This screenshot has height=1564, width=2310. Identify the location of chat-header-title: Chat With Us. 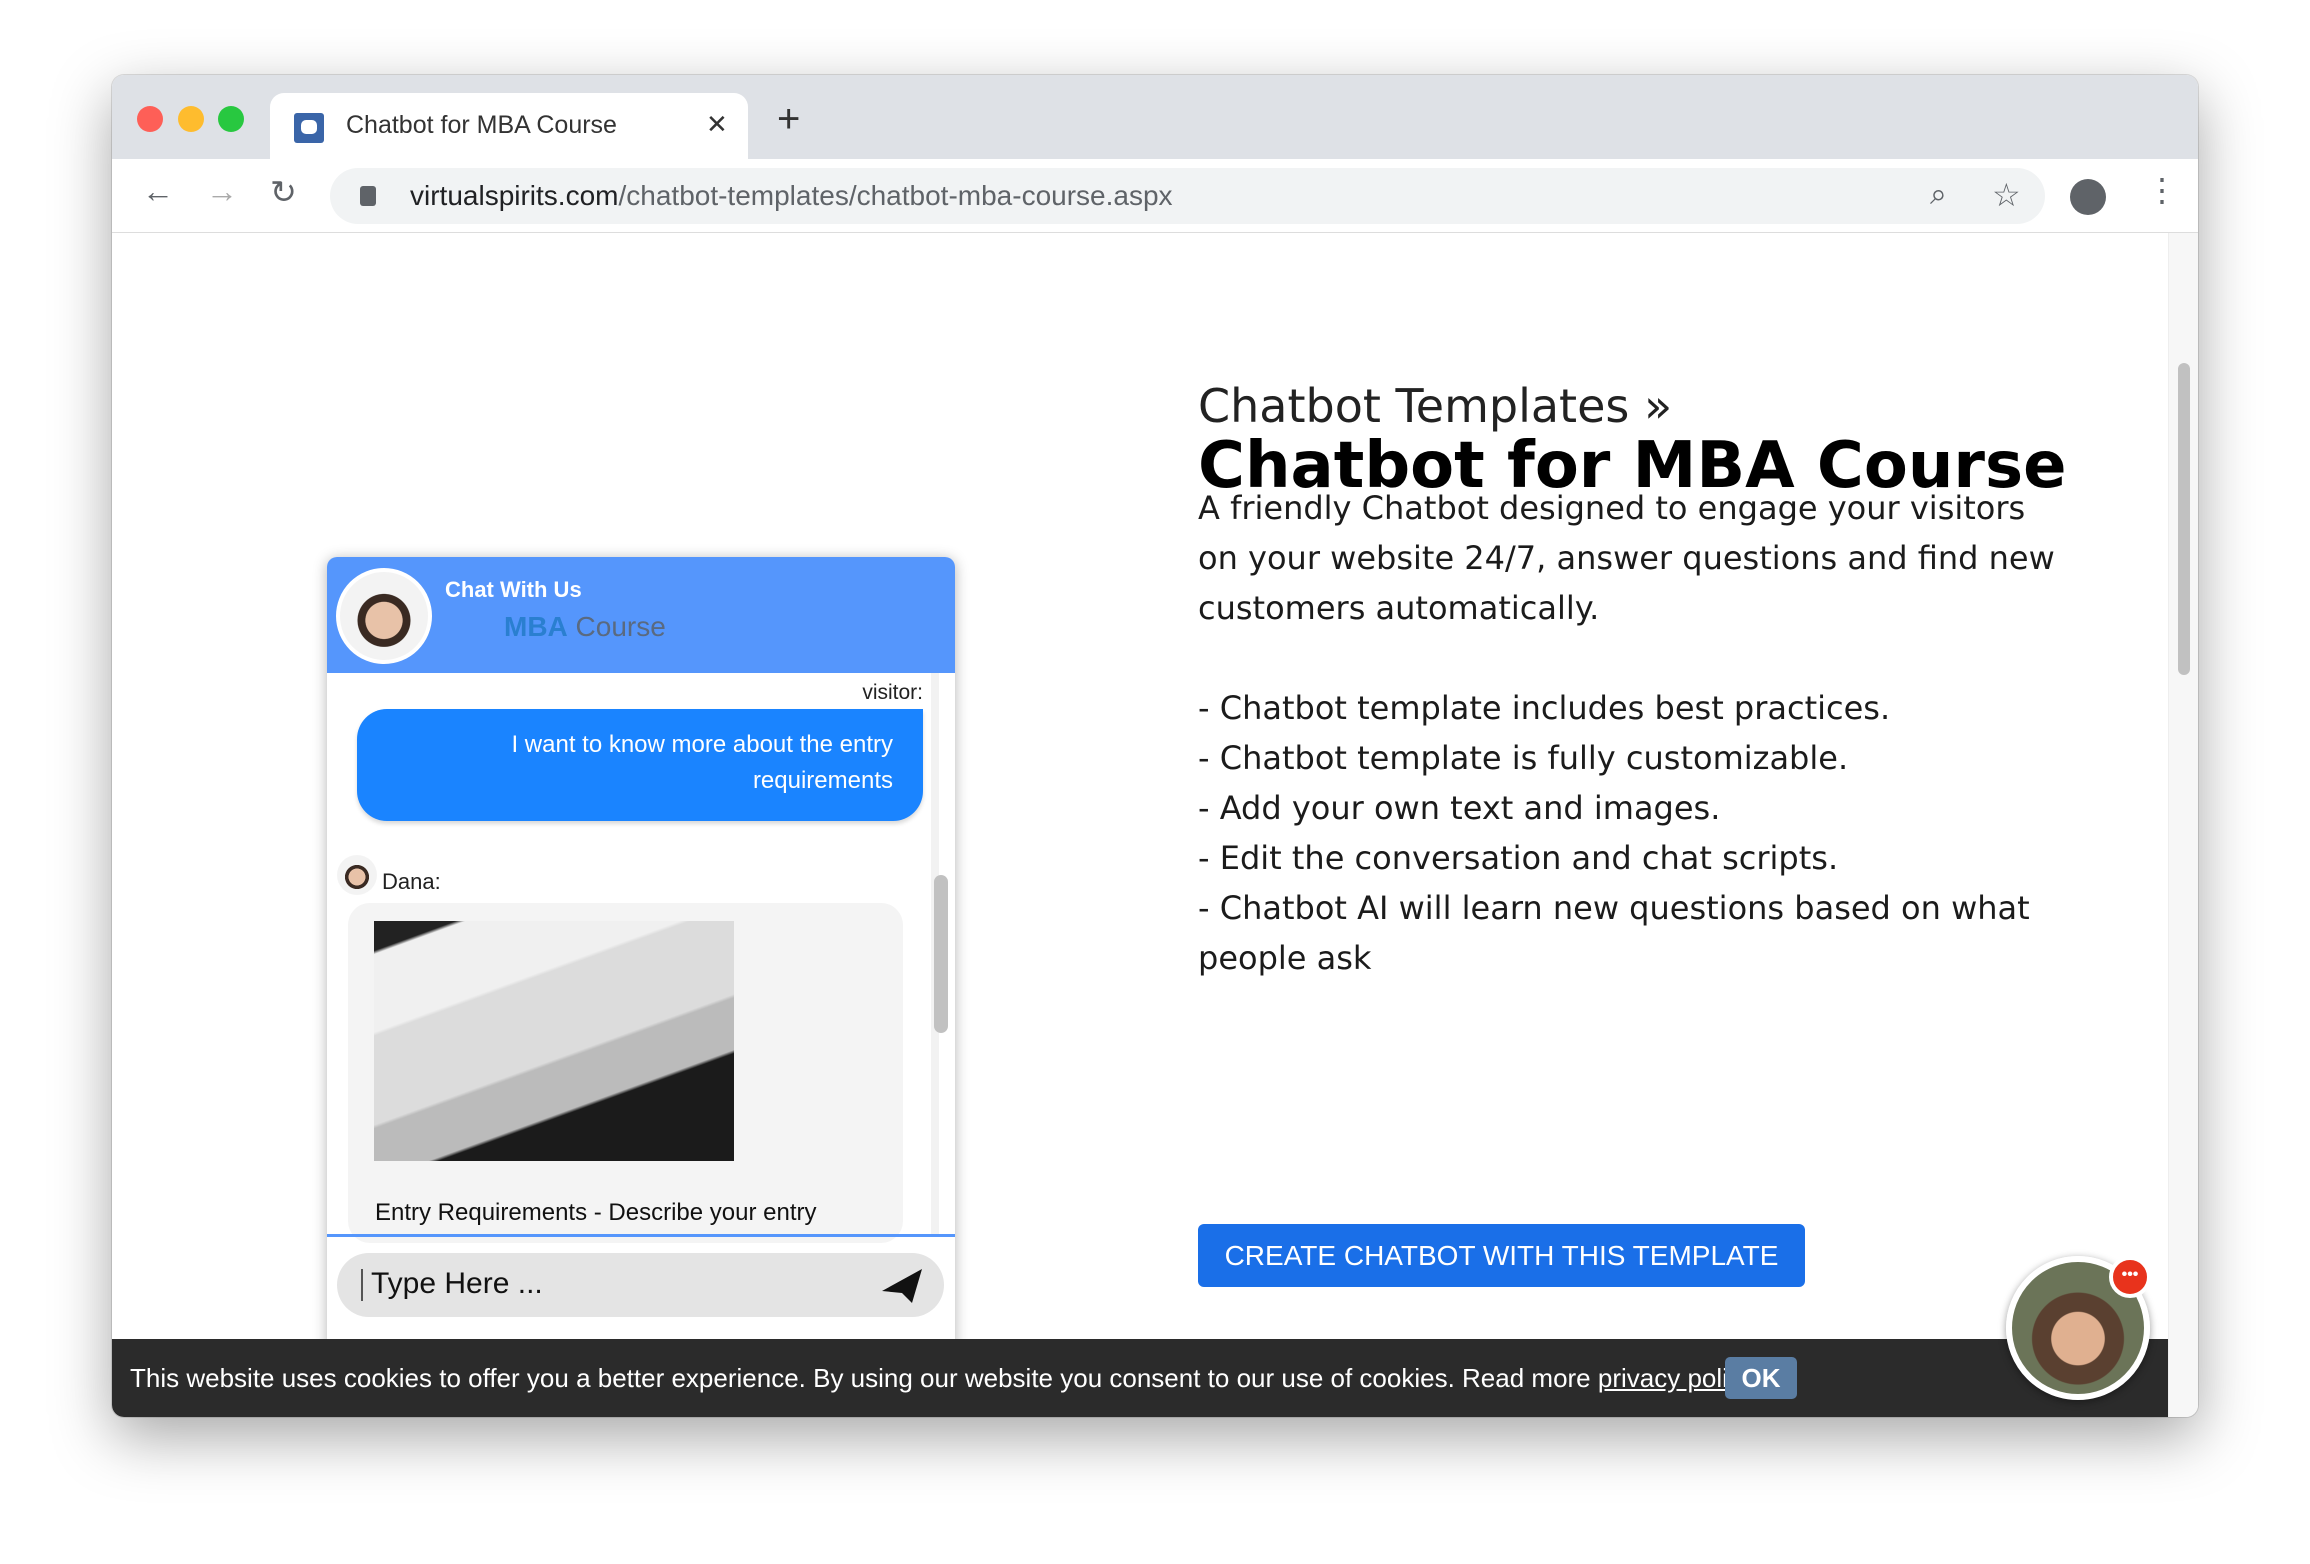
(513, 589).